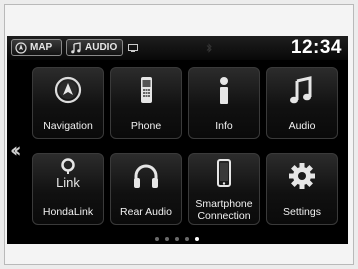 The image size is (358, 269). Describe the element at coordinates (68, 126) in the screenshot. I see `tile-label: Navigation` at that location.